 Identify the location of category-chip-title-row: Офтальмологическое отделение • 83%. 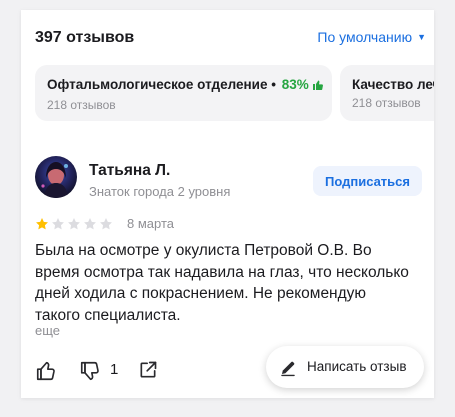
(189, 85).